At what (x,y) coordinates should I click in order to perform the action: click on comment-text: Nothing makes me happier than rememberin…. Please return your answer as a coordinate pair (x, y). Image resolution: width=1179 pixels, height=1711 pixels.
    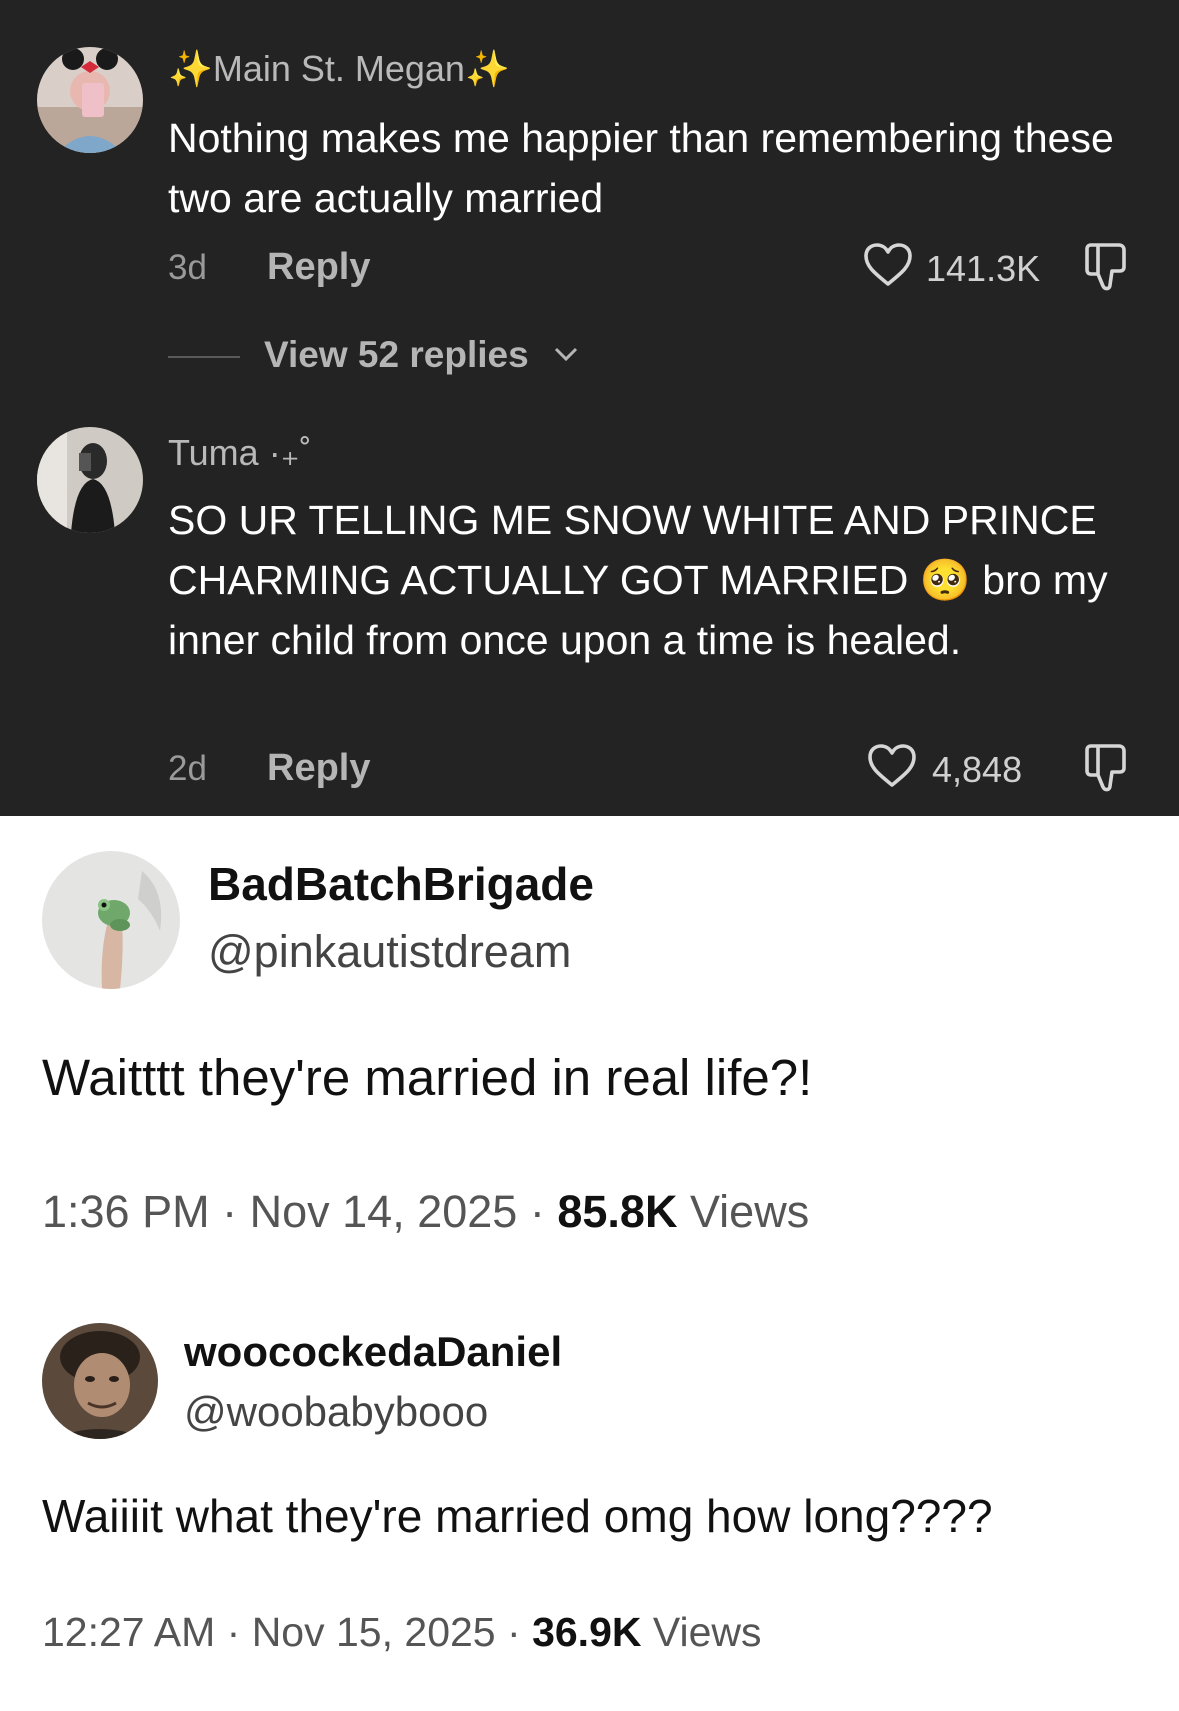
    Looking at the image, I should click on (641, 168).